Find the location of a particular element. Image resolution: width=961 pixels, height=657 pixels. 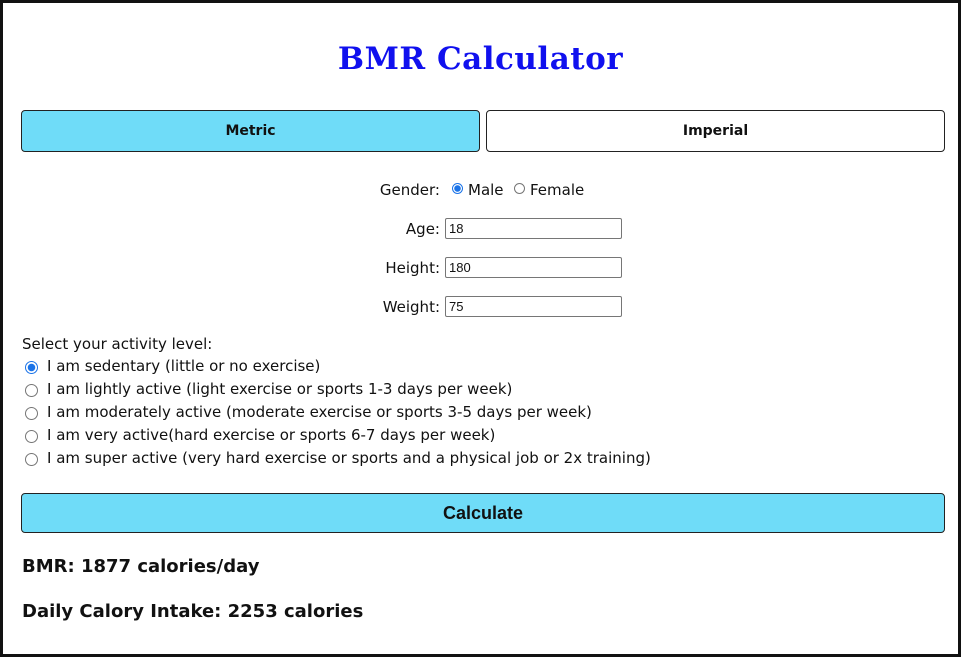

age-label: Age: is located at coordinates (422, 229).